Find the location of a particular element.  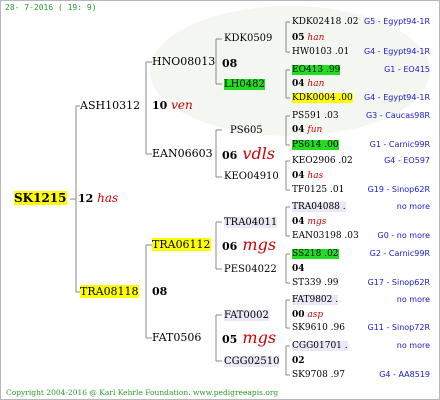

gen5-node-8: TF0125 .01 is located at coordinates (318, 190).